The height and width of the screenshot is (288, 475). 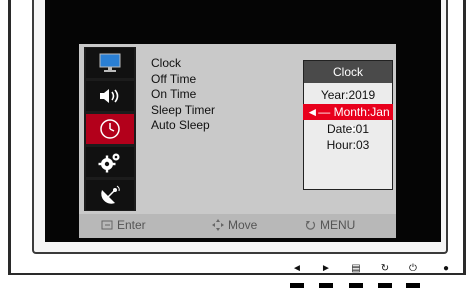 I want to click on left-button: ◄, so click(x=297, y=269).